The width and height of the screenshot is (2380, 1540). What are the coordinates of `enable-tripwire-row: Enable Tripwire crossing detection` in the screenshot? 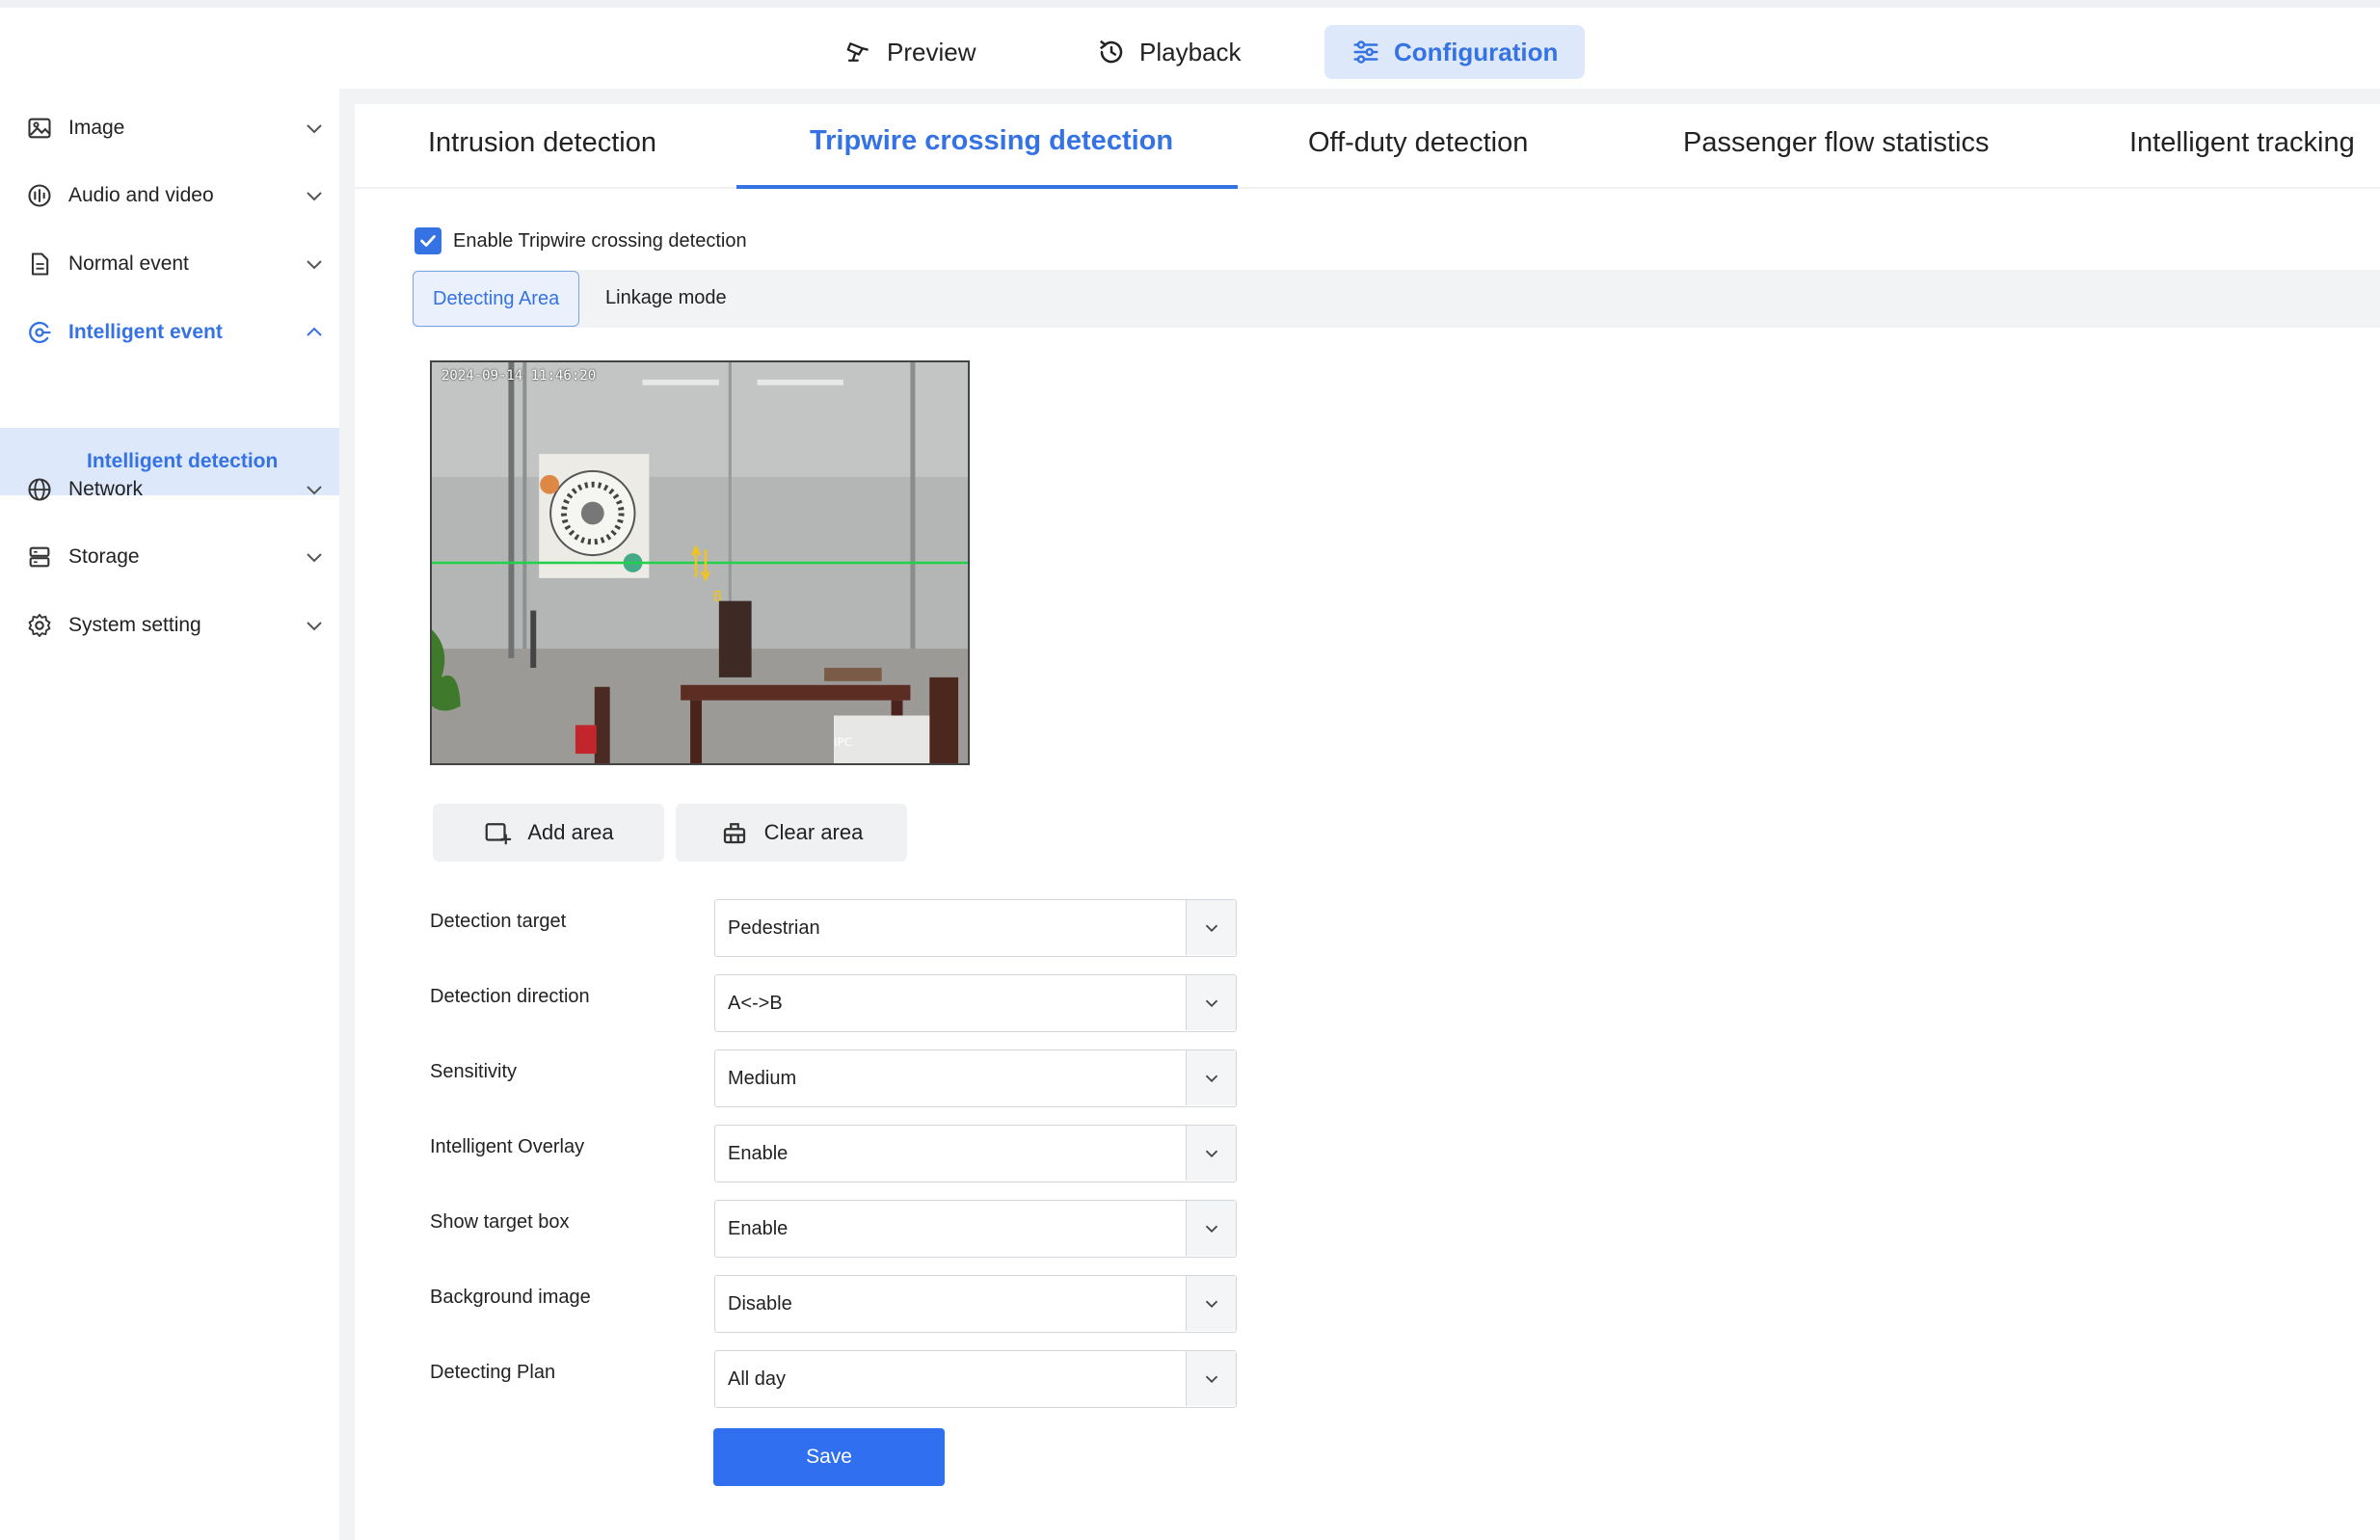 It's located at (580, 240).